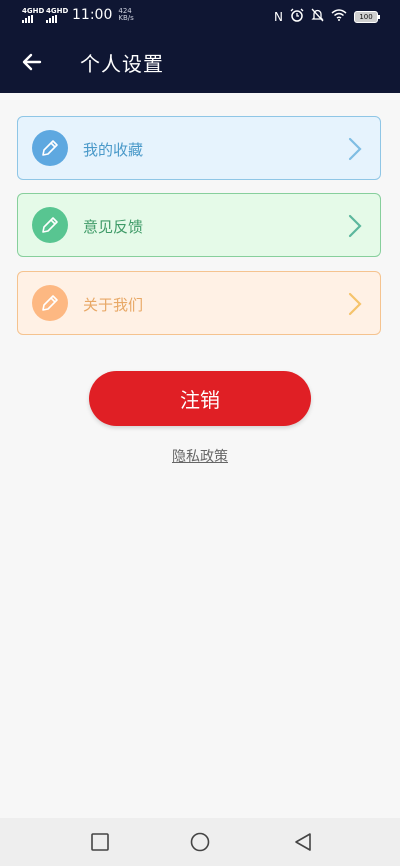  I want to click on status-left: 4GHD 4GHD 11:00 424 KB/s, so click(78, 15).